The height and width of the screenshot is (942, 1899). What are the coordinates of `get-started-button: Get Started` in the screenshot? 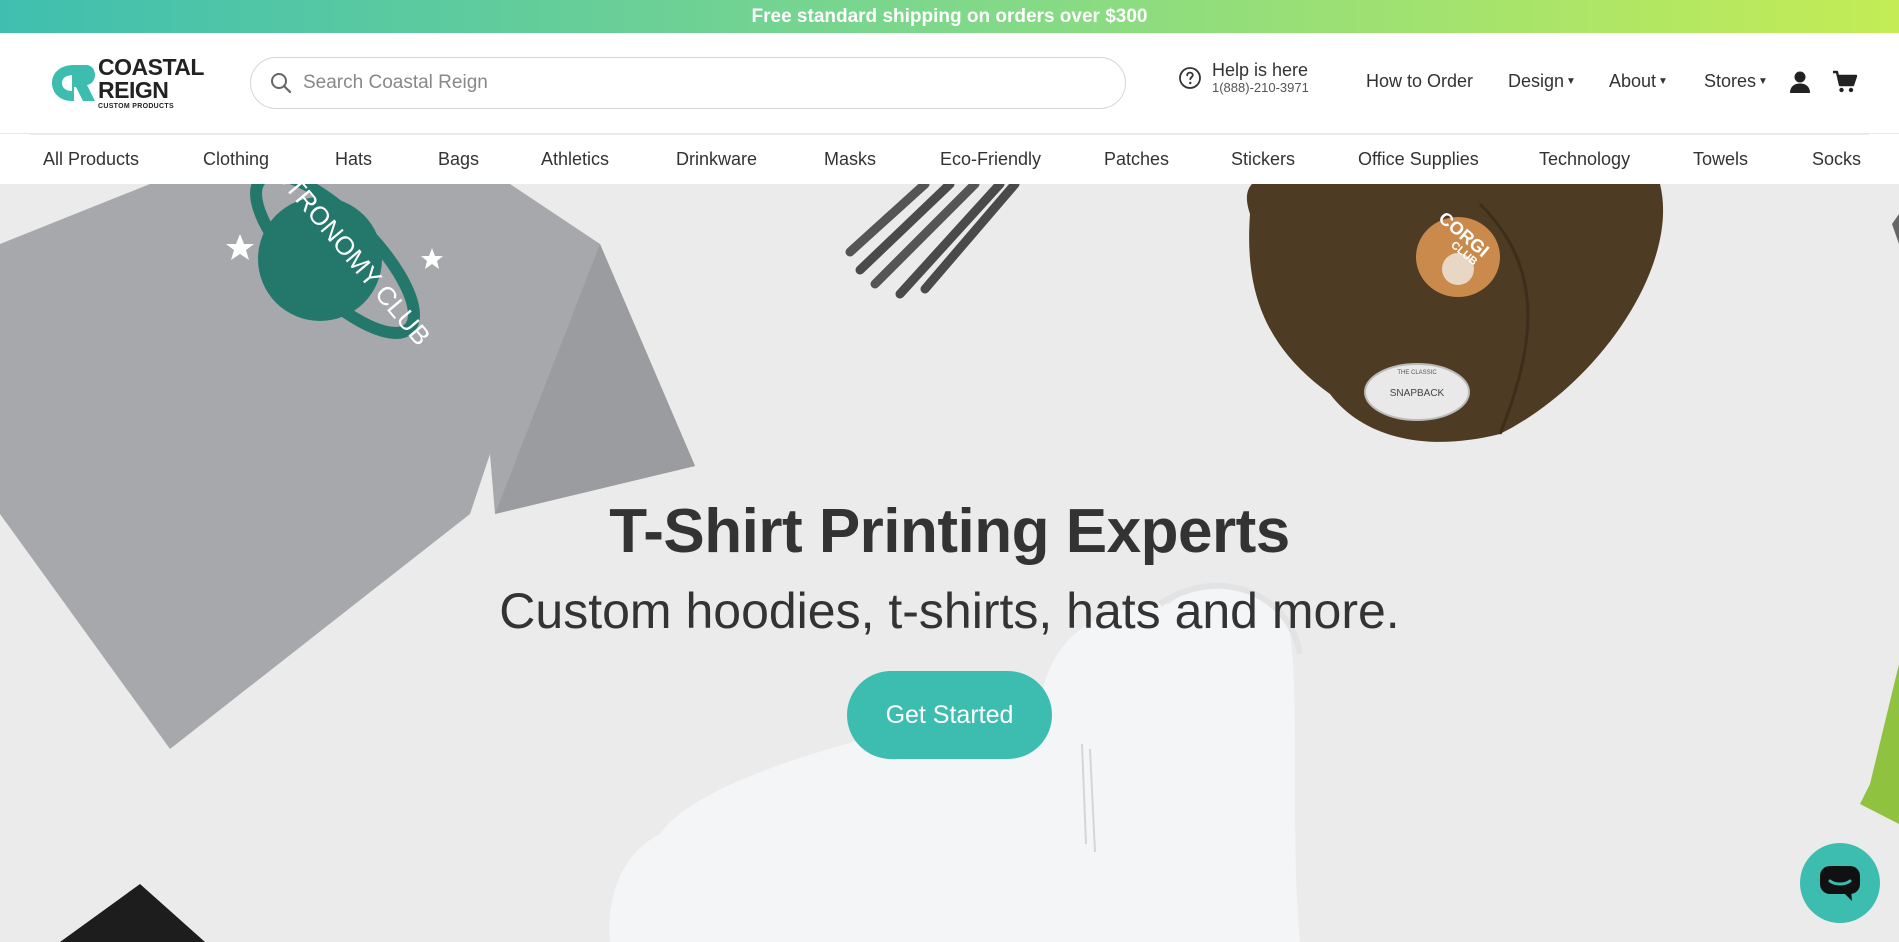 It's located at (949, 715).